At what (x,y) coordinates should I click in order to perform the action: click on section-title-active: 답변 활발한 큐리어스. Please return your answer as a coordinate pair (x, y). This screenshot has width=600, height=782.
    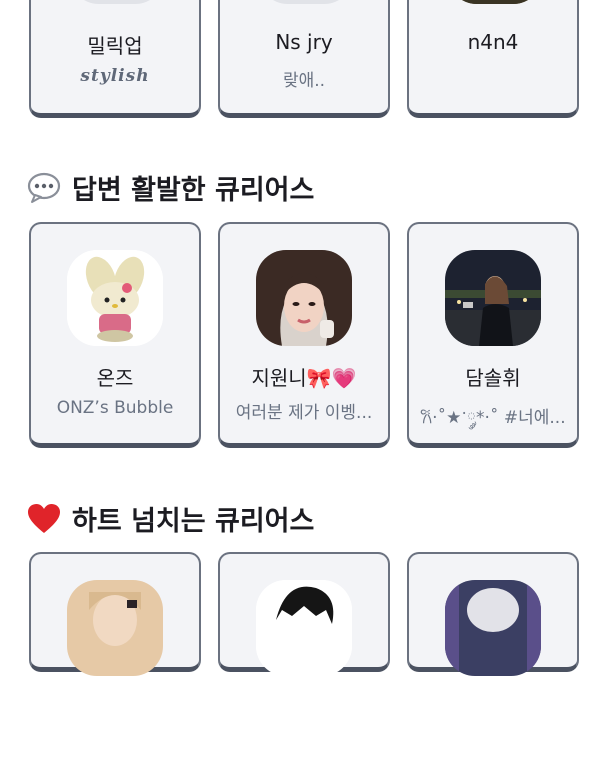
    Looking at the image, I should click on (170, 187).